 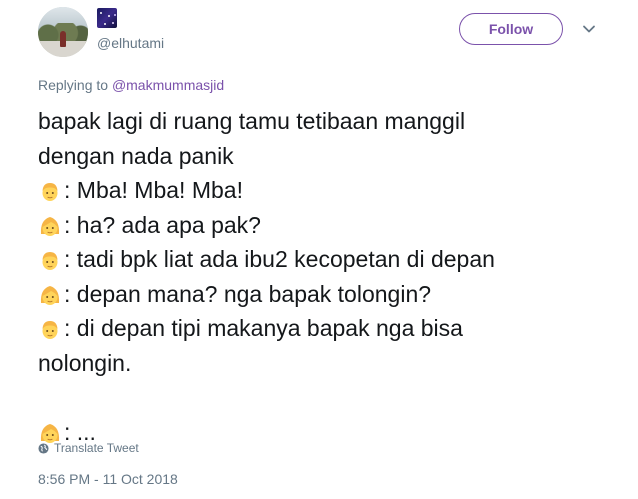 I want to click on tweet-line-text: : ha? ada apa pak?, so click(x=162, y=224).